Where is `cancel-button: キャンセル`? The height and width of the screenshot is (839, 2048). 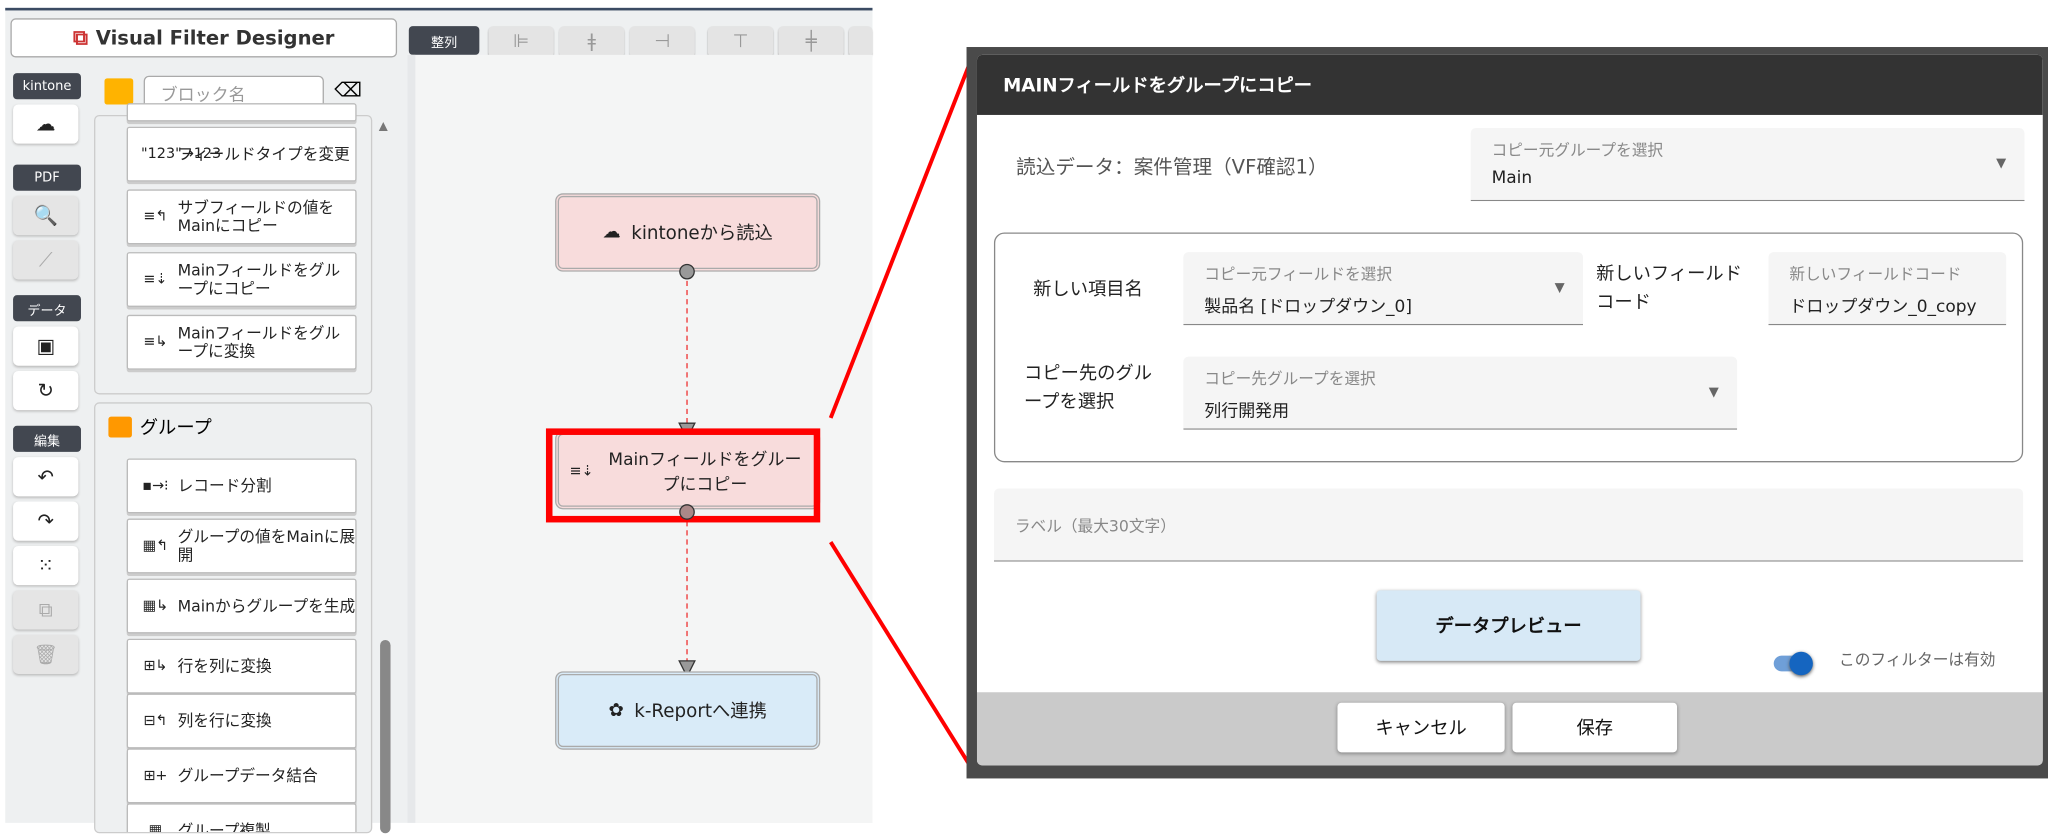
cancel-button: キャンセル is located at coordinates (1421, 727).